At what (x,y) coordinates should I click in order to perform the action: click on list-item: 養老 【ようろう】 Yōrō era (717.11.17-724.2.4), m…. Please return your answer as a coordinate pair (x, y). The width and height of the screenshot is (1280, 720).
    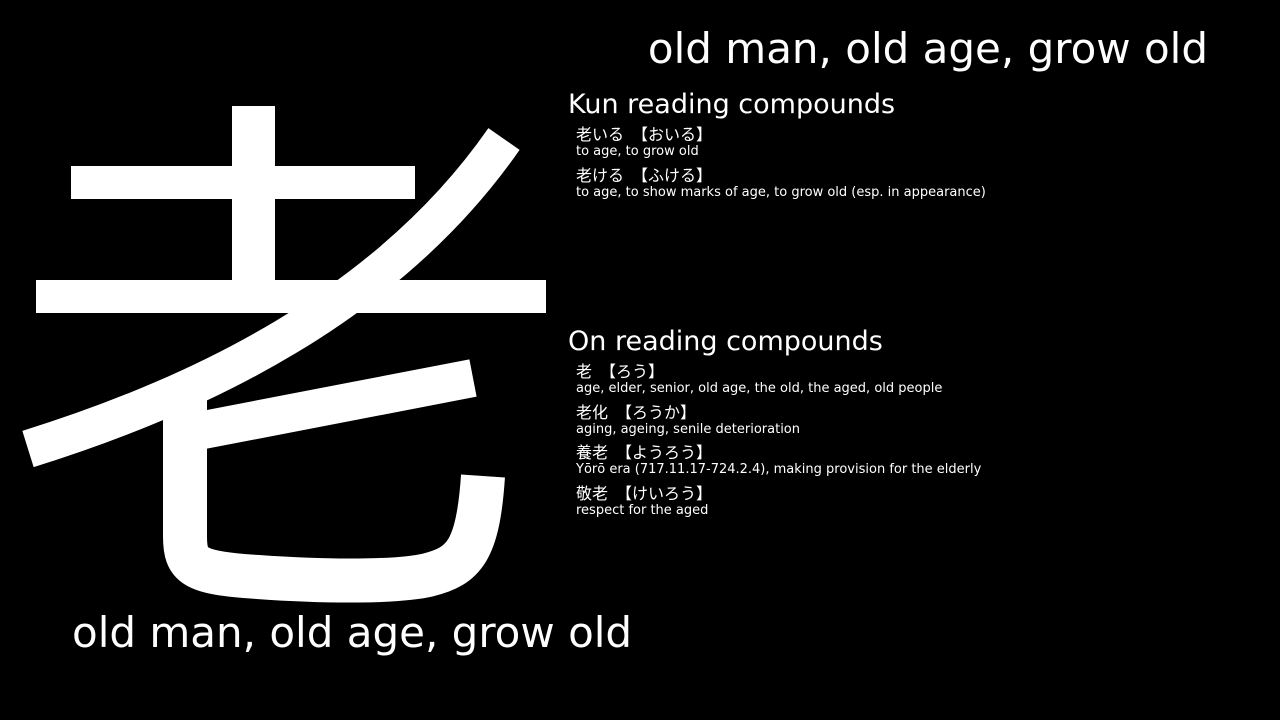
    Looking at the image, I should click on (778, 463).